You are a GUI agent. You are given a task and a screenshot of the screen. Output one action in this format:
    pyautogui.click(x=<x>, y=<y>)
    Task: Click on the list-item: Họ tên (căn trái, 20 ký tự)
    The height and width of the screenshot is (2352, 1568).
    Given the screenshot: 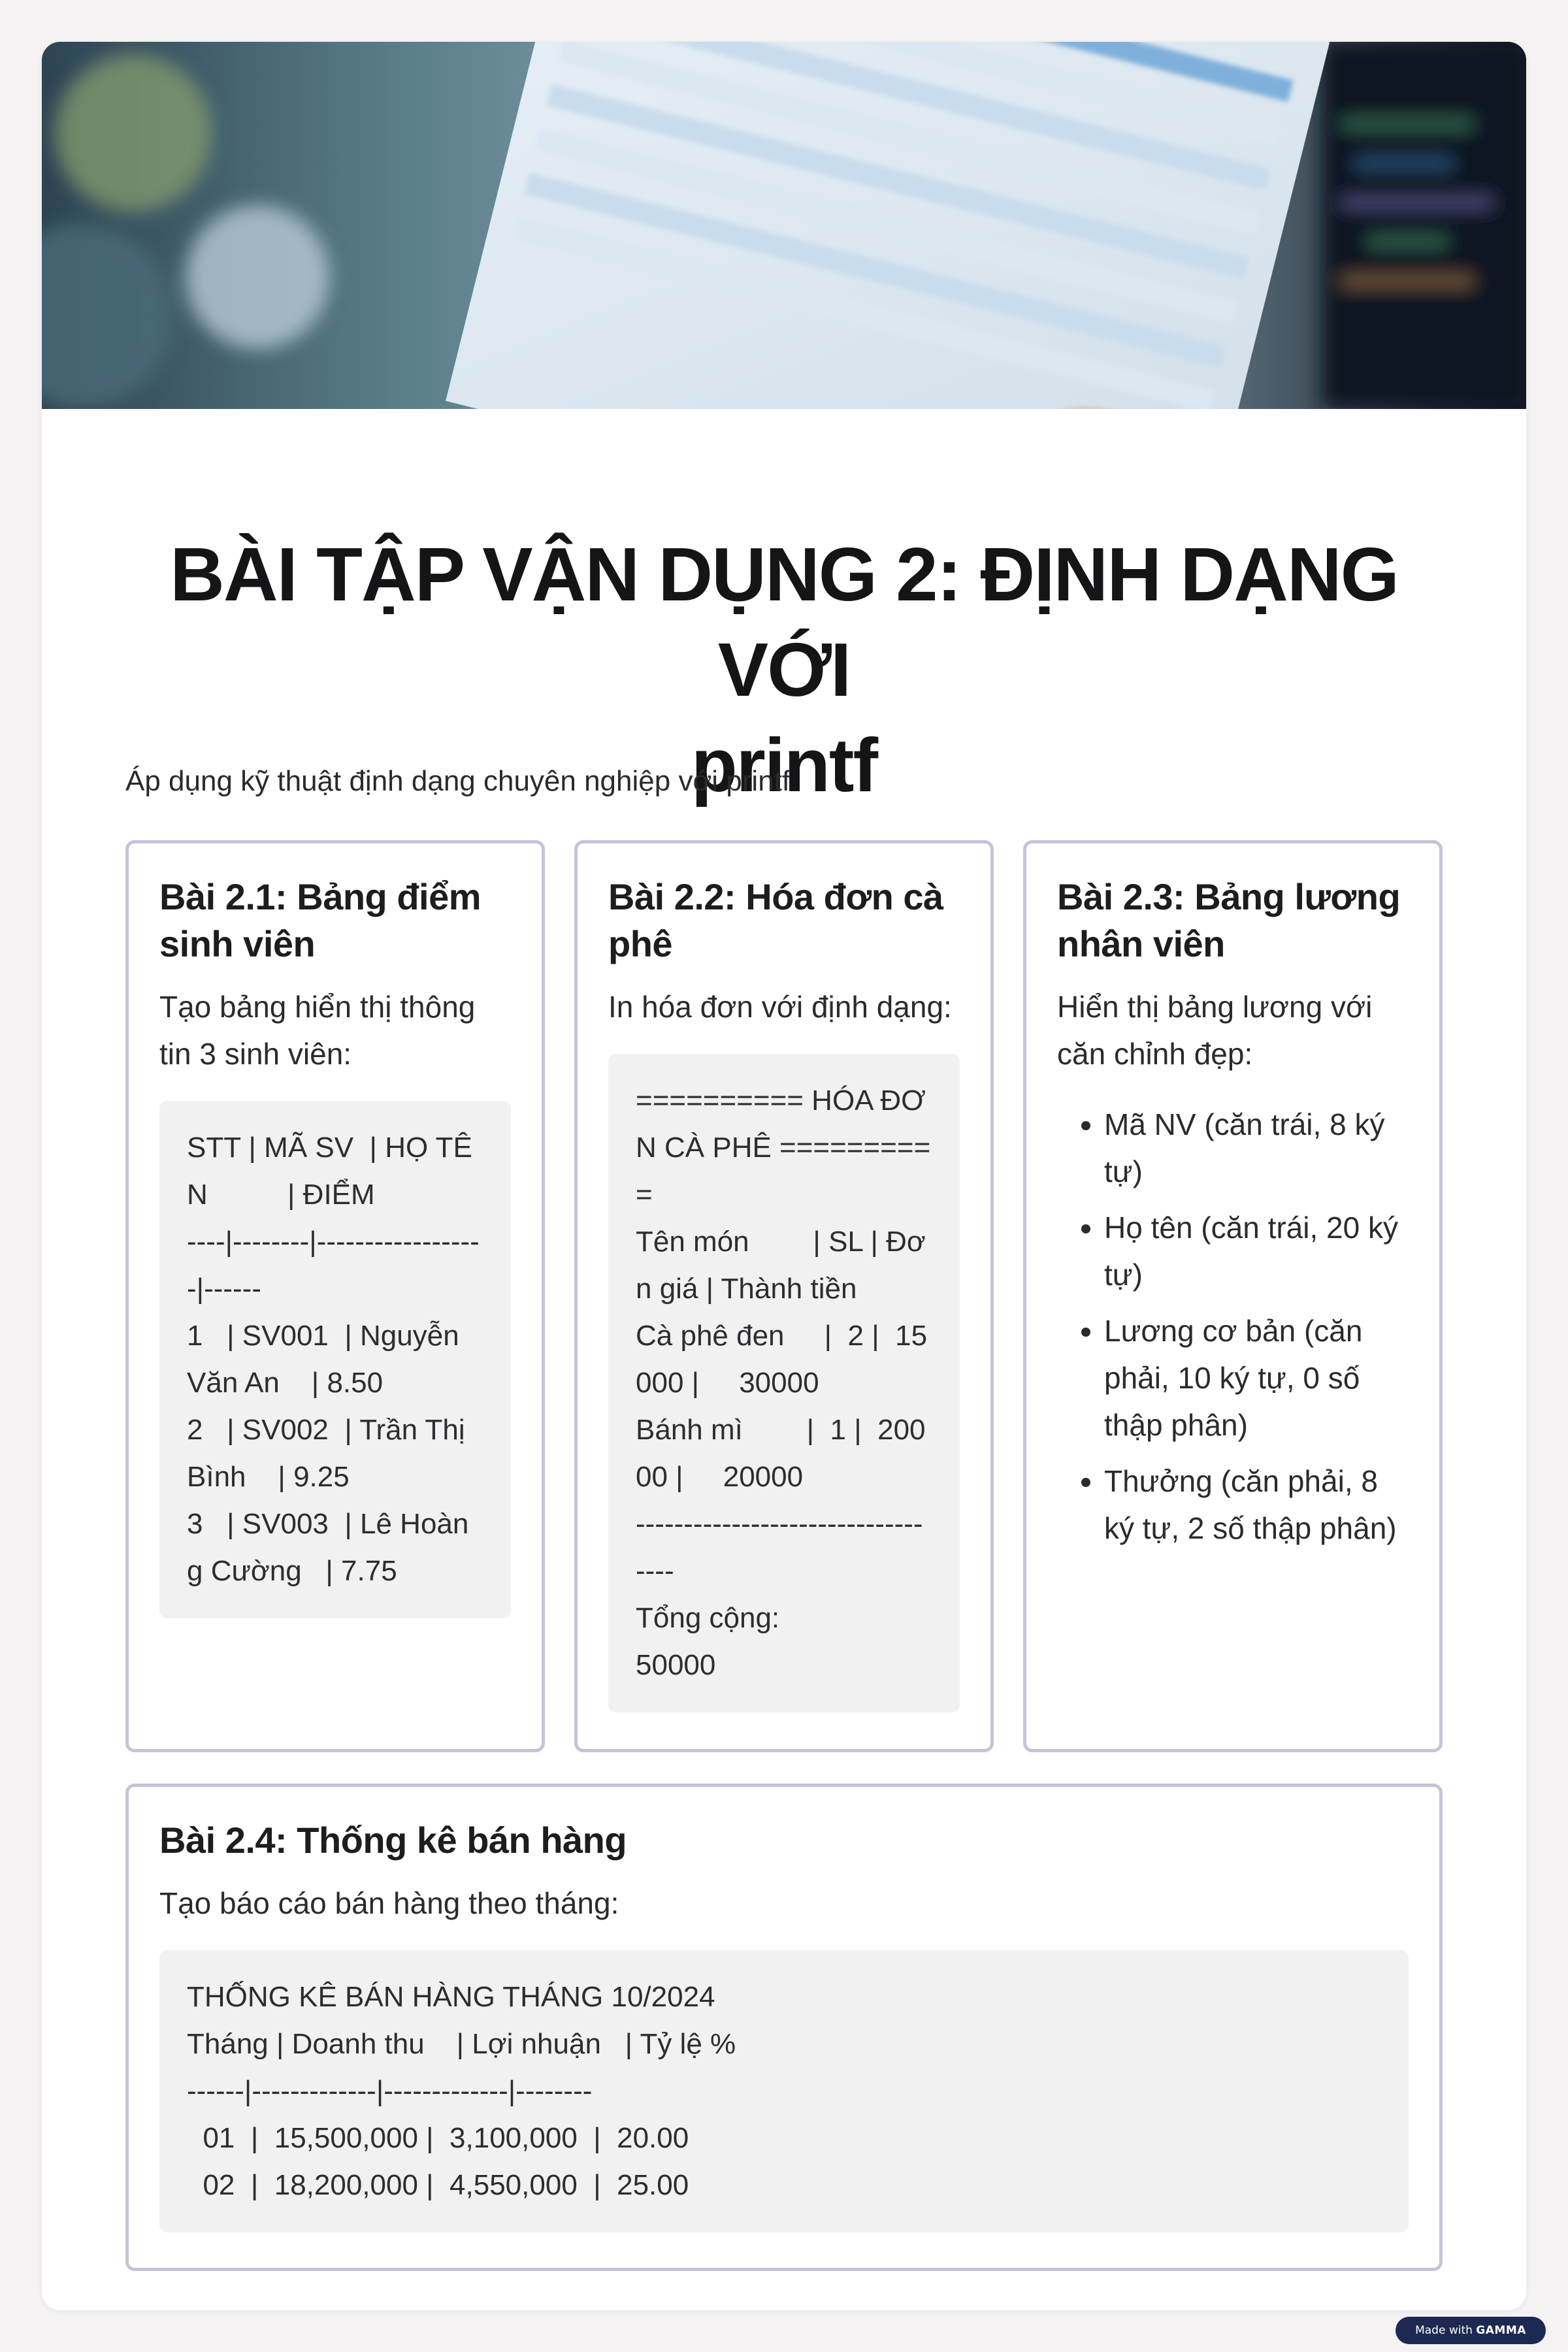 What is the action you would take?
    pyautogui.click(x=1256, y=1251)
    